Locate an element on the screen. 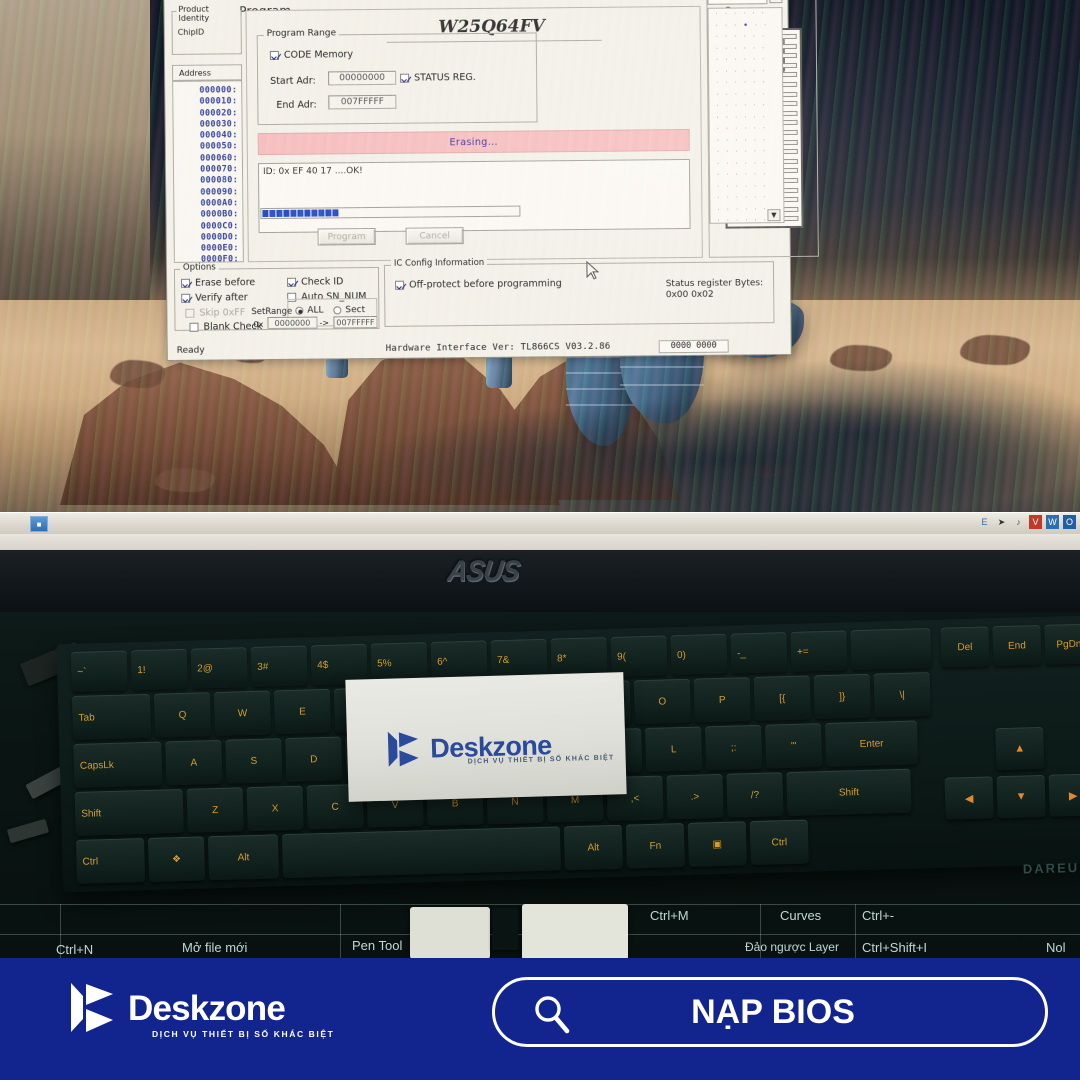 The width and height of the screenshot is (1080, 1080). key--: ❖ is located at coordinates (176, 859).